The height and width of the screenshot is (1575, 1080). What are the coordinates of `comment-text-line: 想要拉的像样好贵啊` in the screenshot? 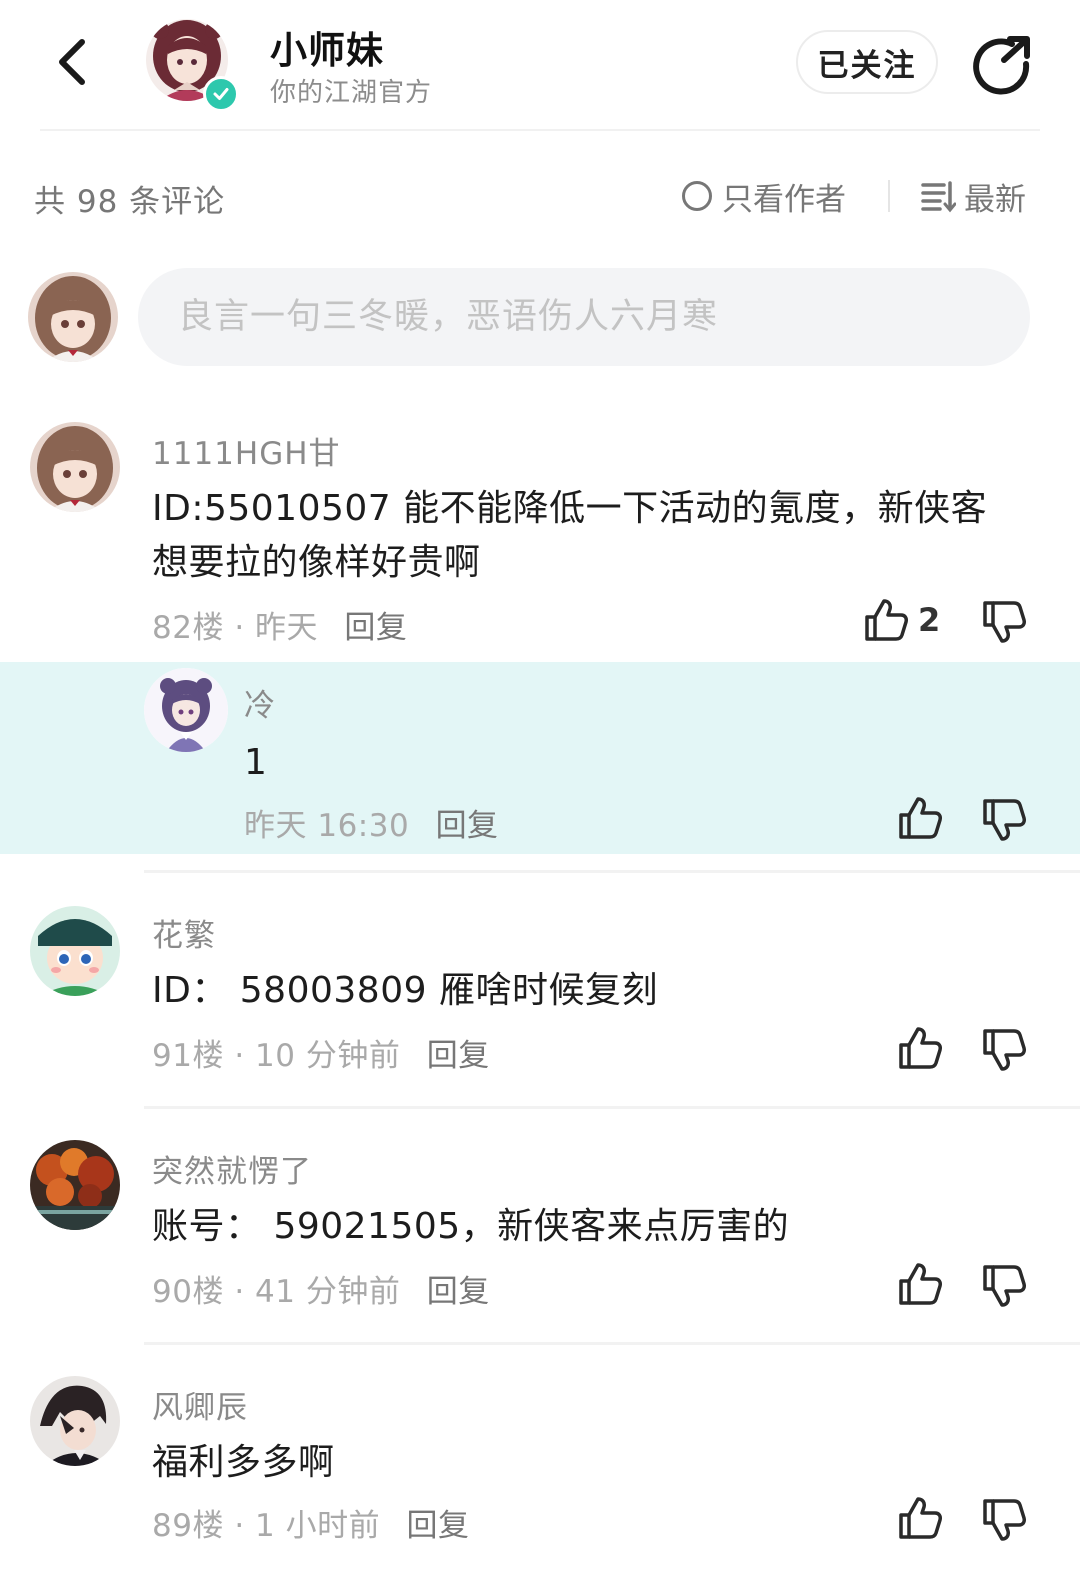 It's located at (316, 562).